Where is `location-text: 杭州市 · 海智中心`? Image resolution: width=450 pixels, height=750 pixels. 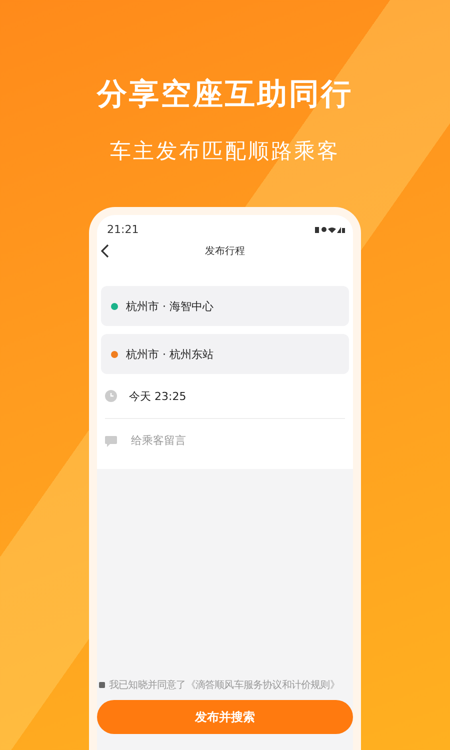 location-text: 杭州市 · 海智中心 is located at coordinates (170, 306).